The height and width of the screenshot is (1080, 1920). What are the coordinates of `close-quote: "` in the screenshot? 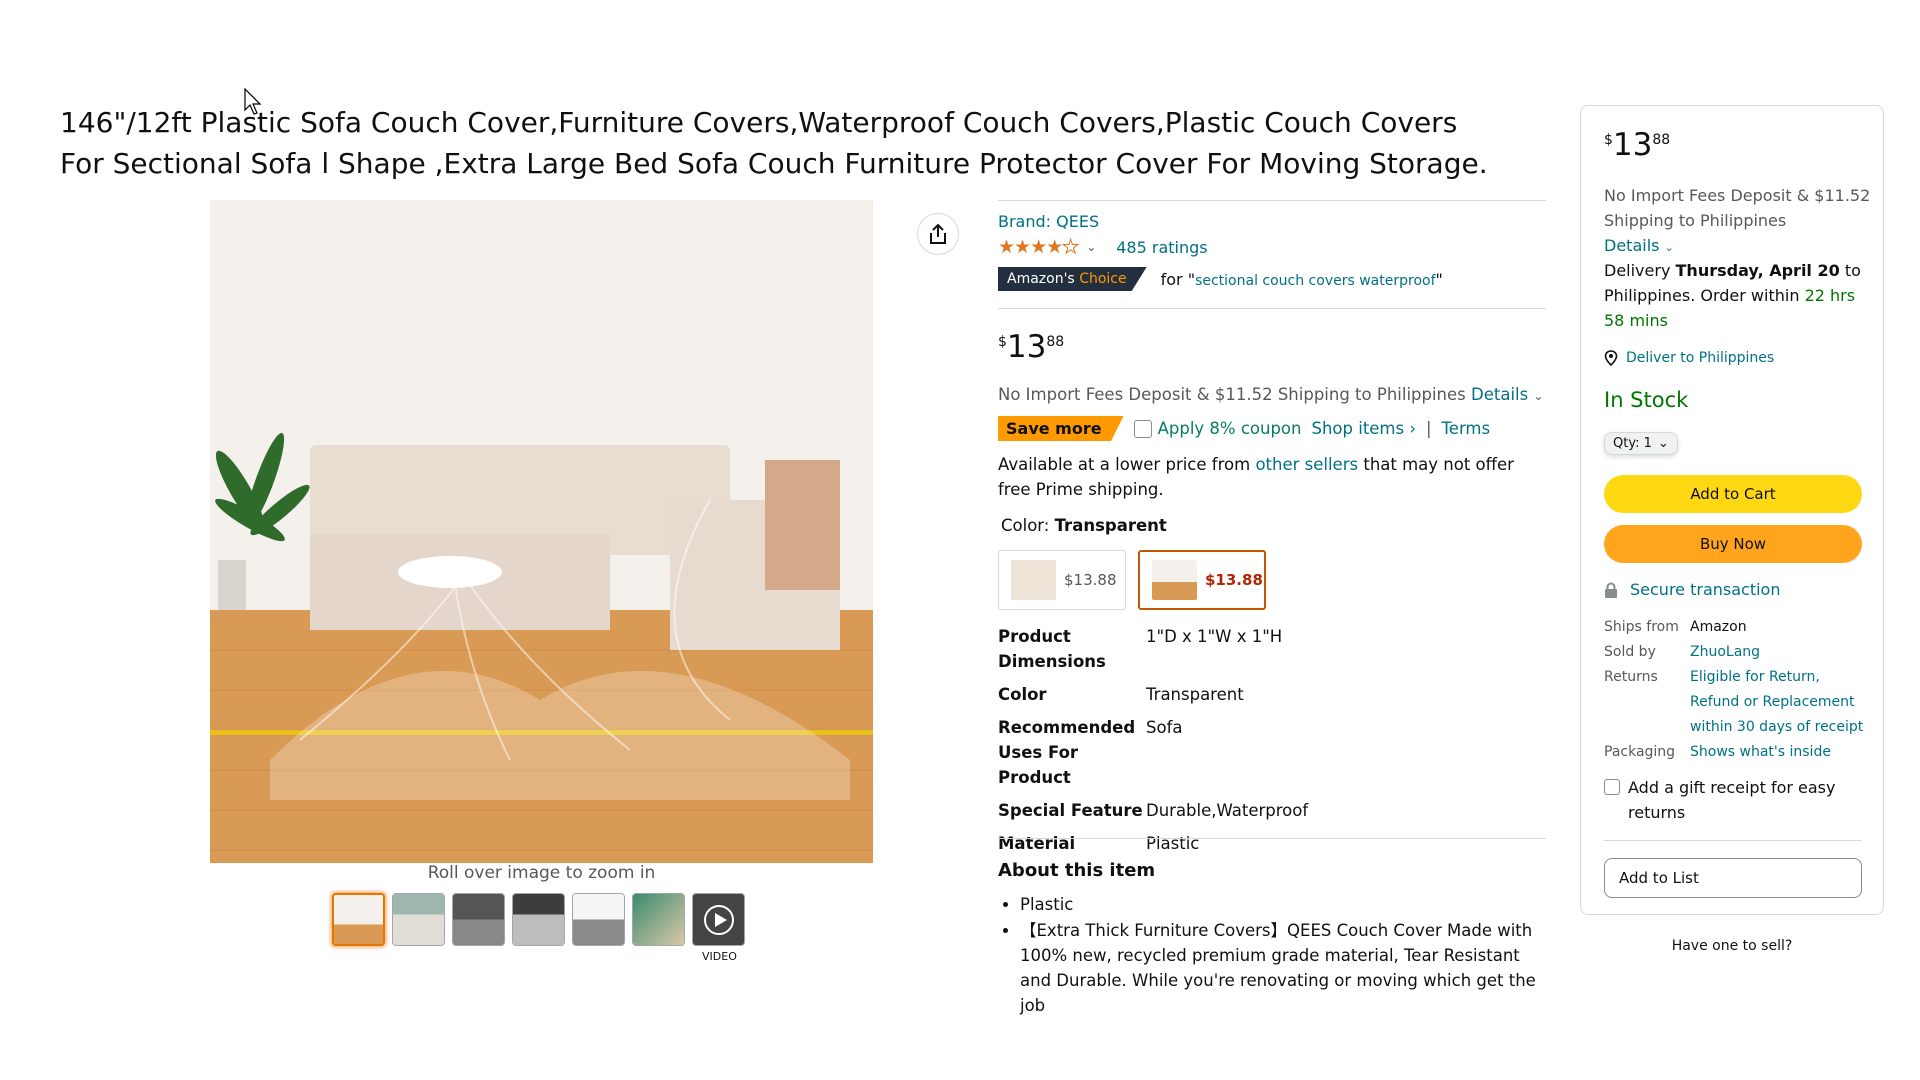 It's located at (1439, 279).